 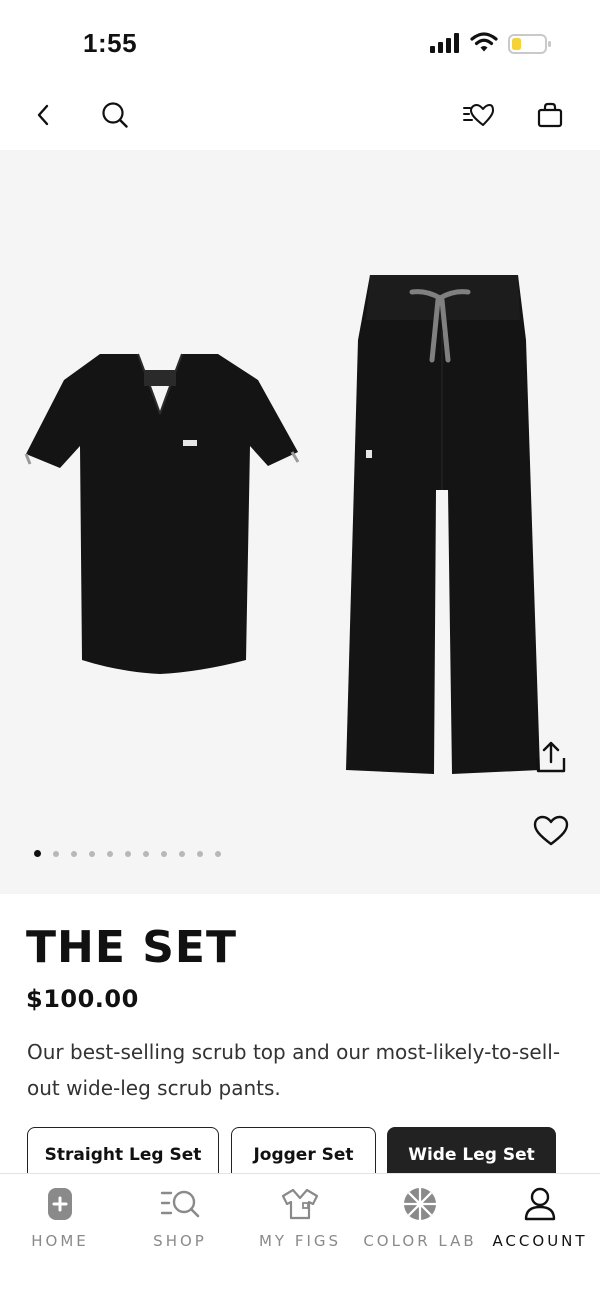 I want to click on tab-color-lab: COLOR LAB, so click(x=420, y=1237).